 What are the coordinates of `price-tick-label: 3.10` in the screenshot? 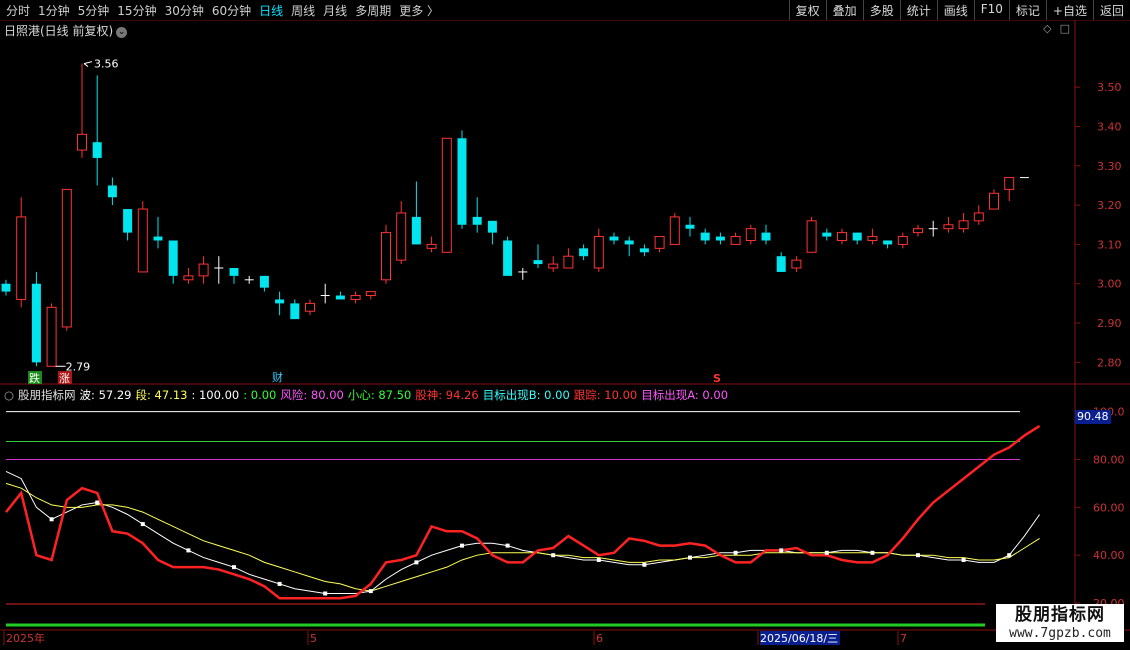 It's located at (1109, 244).